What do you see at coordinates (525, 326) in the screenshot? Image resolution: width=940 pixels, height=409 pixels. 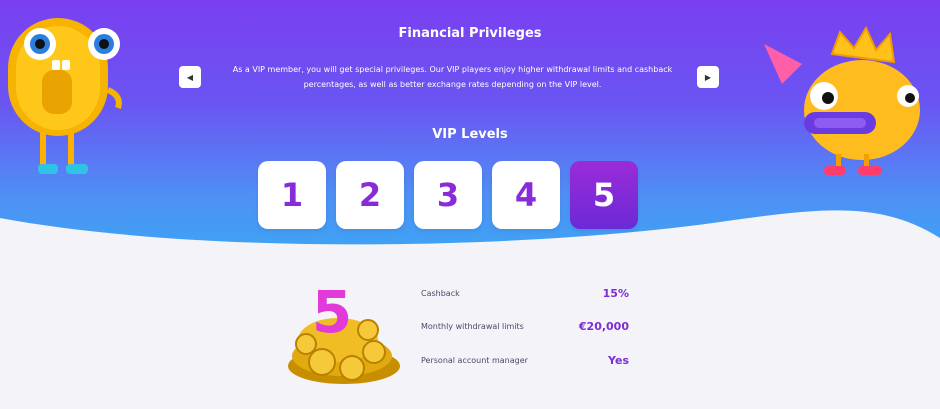 I see `withdrawal-limits-row: Monthly withdrawal limits €20,000` at bounding box center [525, 326].